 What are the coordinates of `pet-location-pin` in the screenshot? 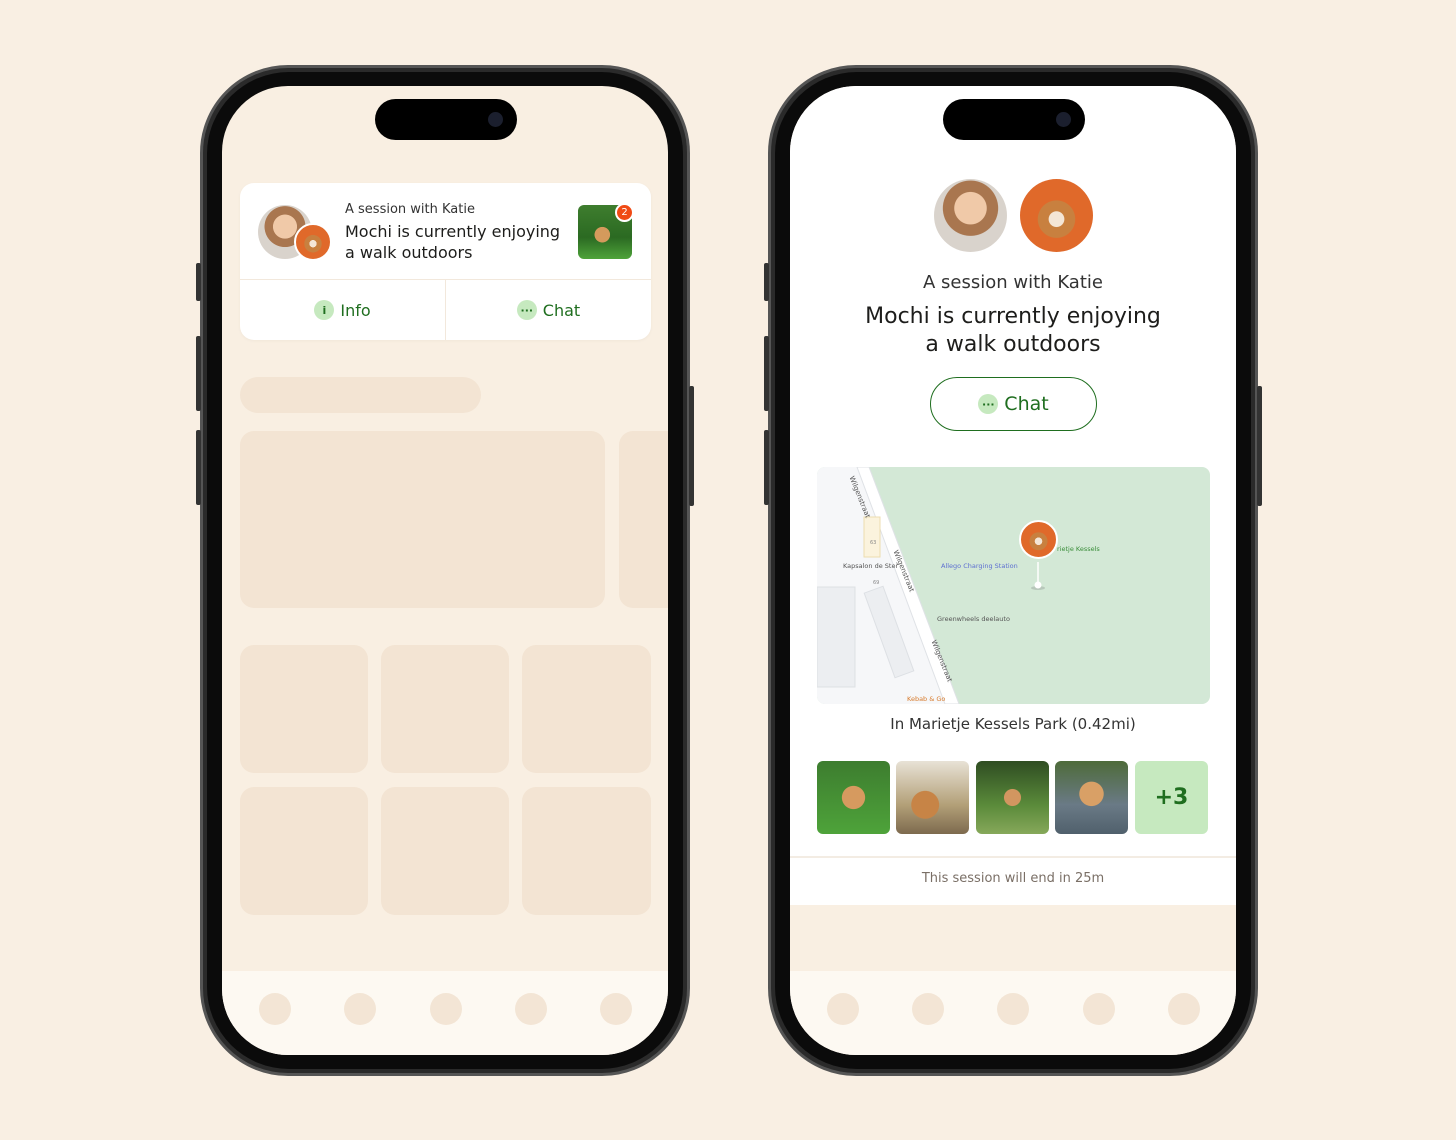 It's located at (1038, 539).